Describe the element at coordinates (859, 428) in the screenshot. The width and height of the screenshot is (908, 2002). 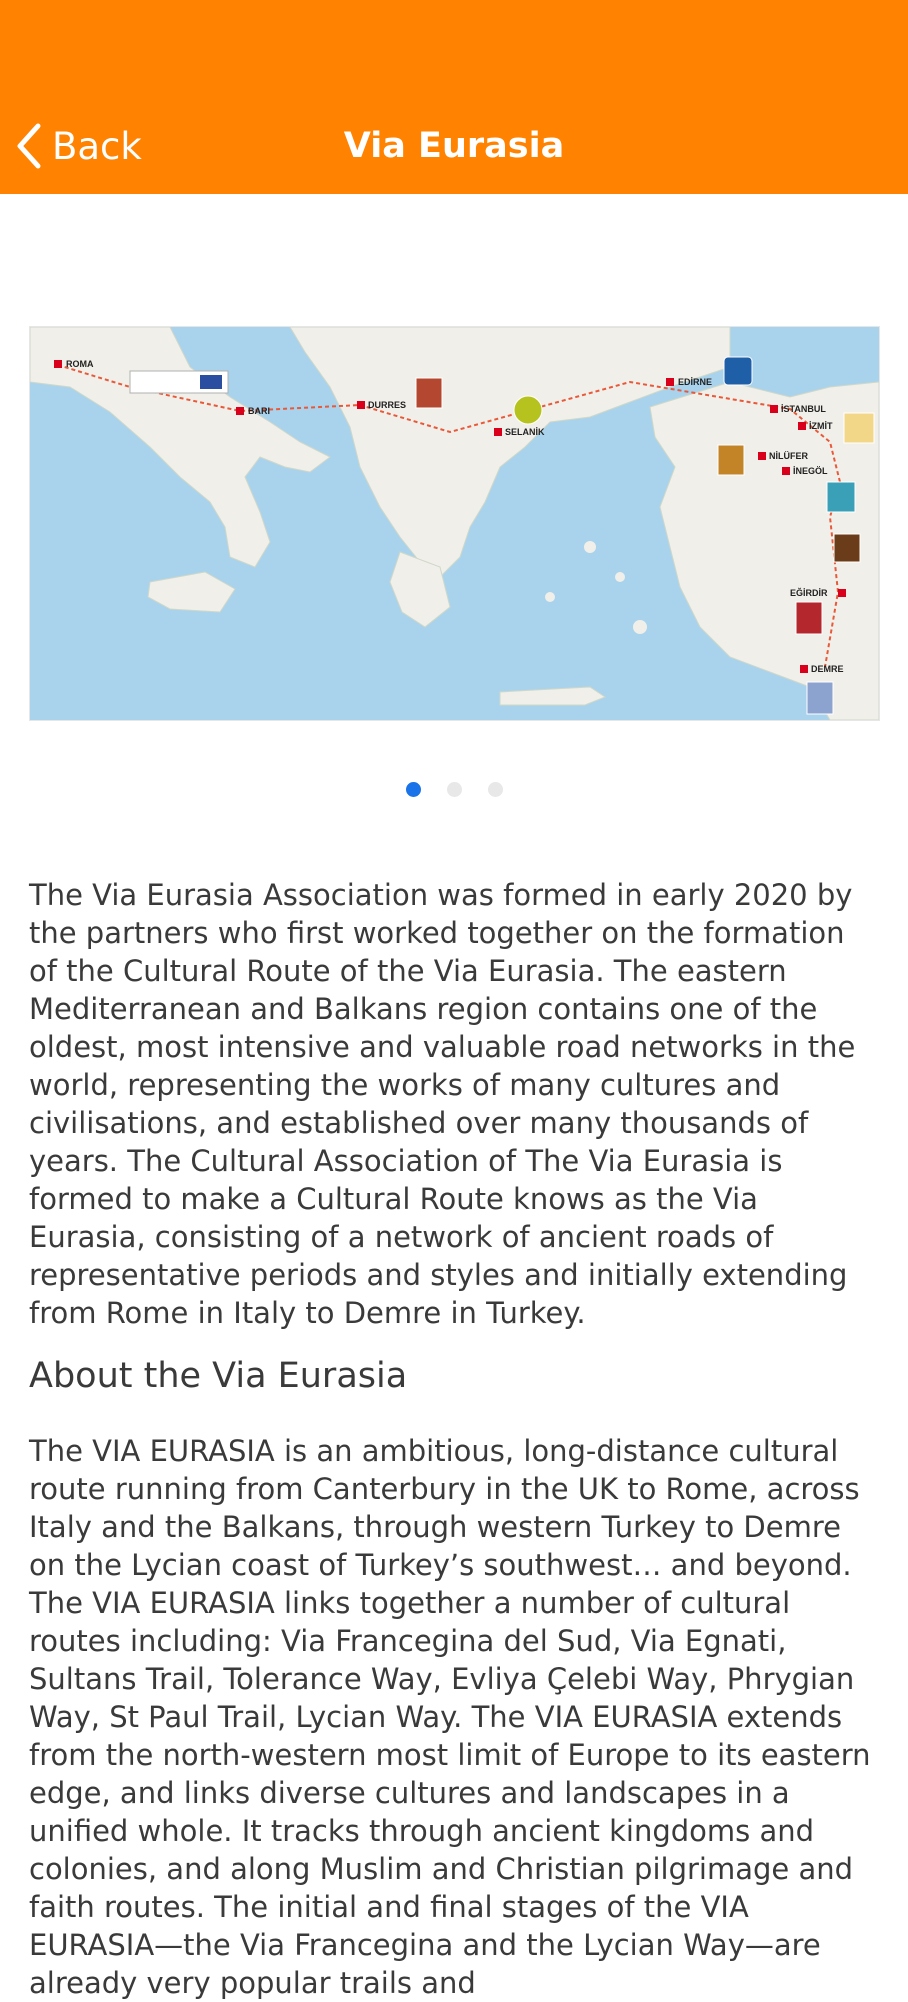
I see `izmit-photo-thumbnail` at that location.